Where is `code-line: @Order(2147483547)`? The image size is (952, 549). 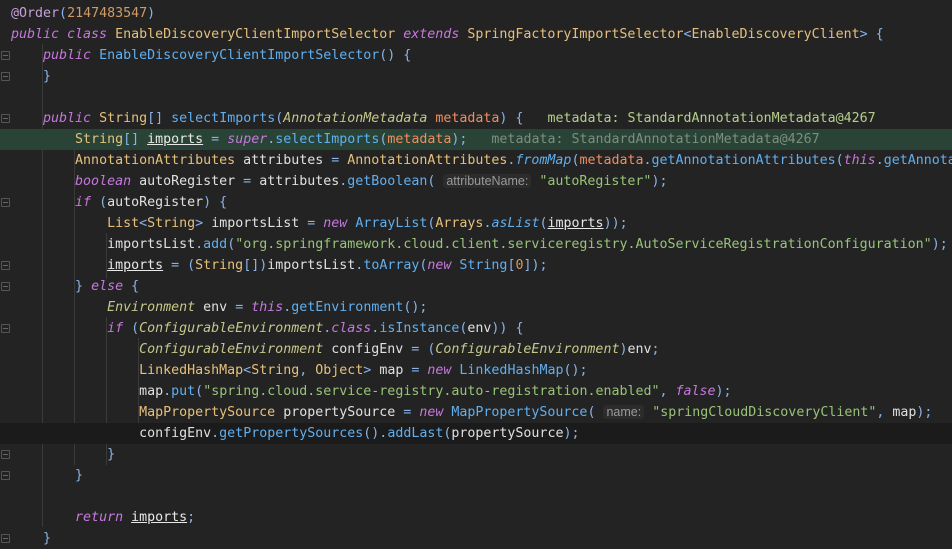 code-line: @Order(2147483547) is located at coordinates (476, 13).